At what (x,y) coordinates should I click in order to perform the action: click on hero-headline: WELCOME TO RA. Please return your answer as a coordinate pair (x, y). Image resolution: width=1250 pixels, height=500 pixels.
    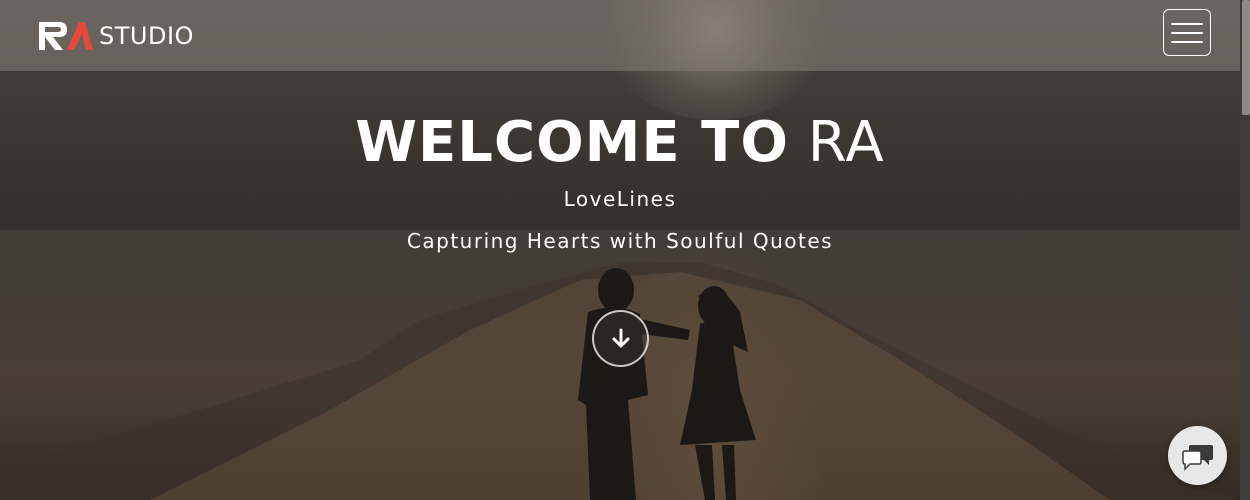
    Looking at the image, I should click on (620, 143).